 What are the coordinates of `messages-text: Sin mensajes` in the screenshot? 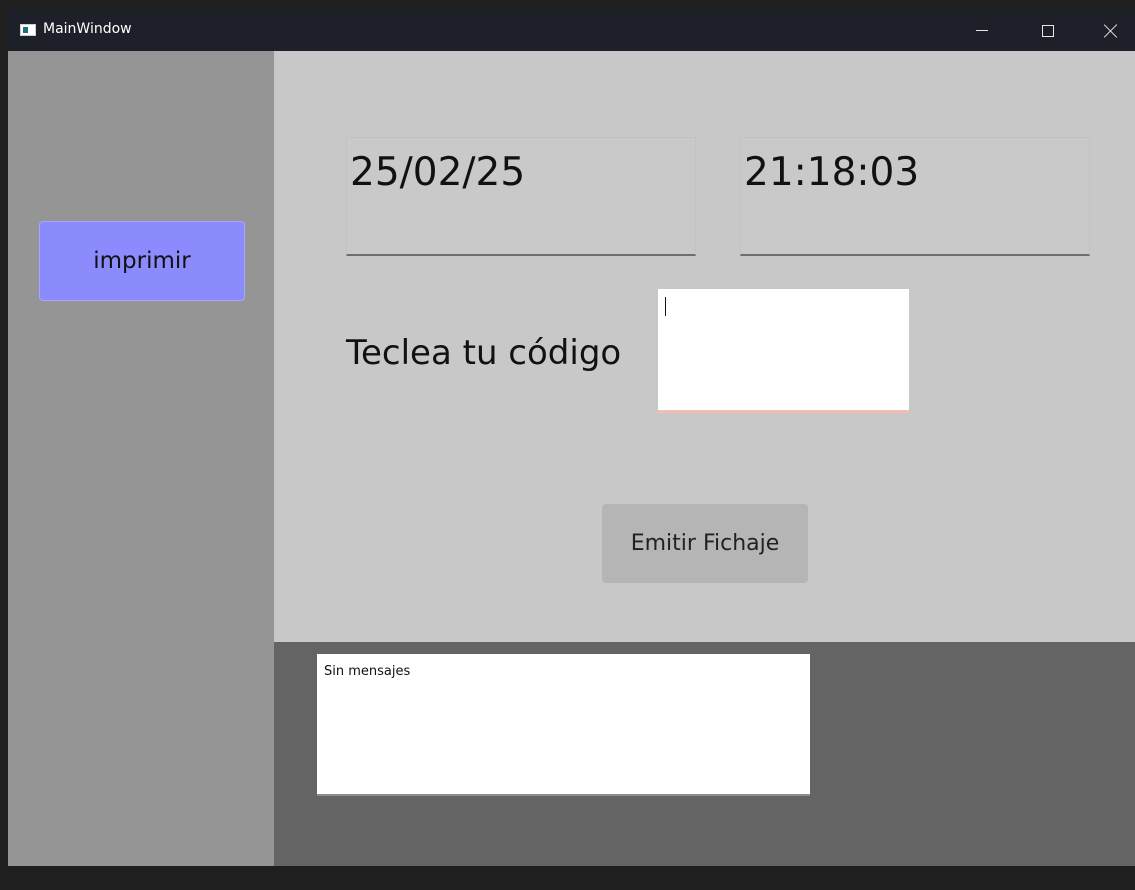 It's located at (367, 671).